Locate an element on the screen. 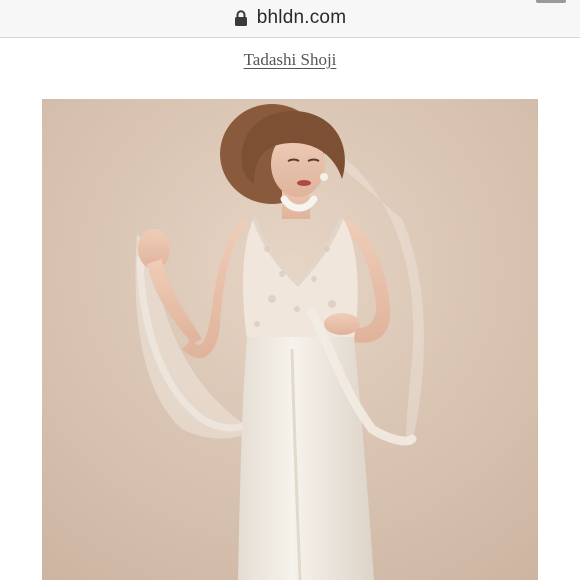 The width and height of the screenshot is (580, 580). browser-address-bar: bhldn.com is located at coordinates (290, 19).